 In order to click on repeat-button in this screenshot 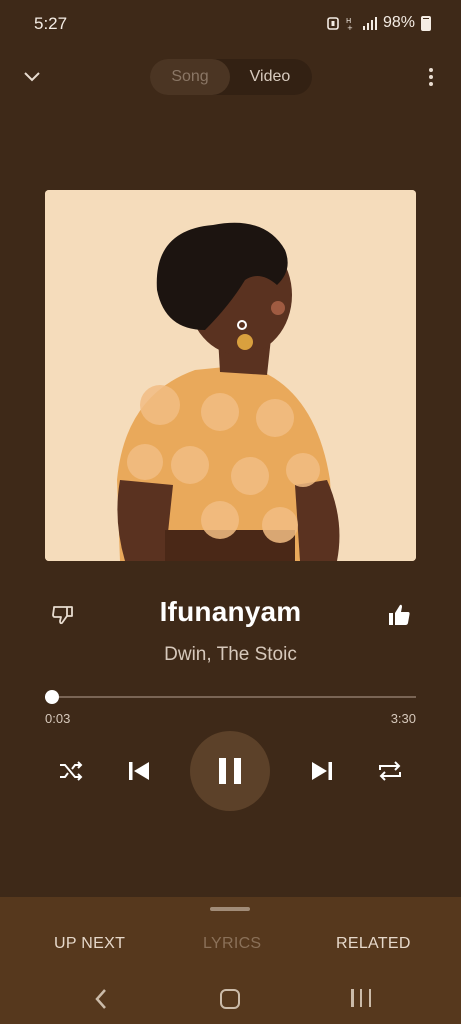, I will do `click(390, 771)`.